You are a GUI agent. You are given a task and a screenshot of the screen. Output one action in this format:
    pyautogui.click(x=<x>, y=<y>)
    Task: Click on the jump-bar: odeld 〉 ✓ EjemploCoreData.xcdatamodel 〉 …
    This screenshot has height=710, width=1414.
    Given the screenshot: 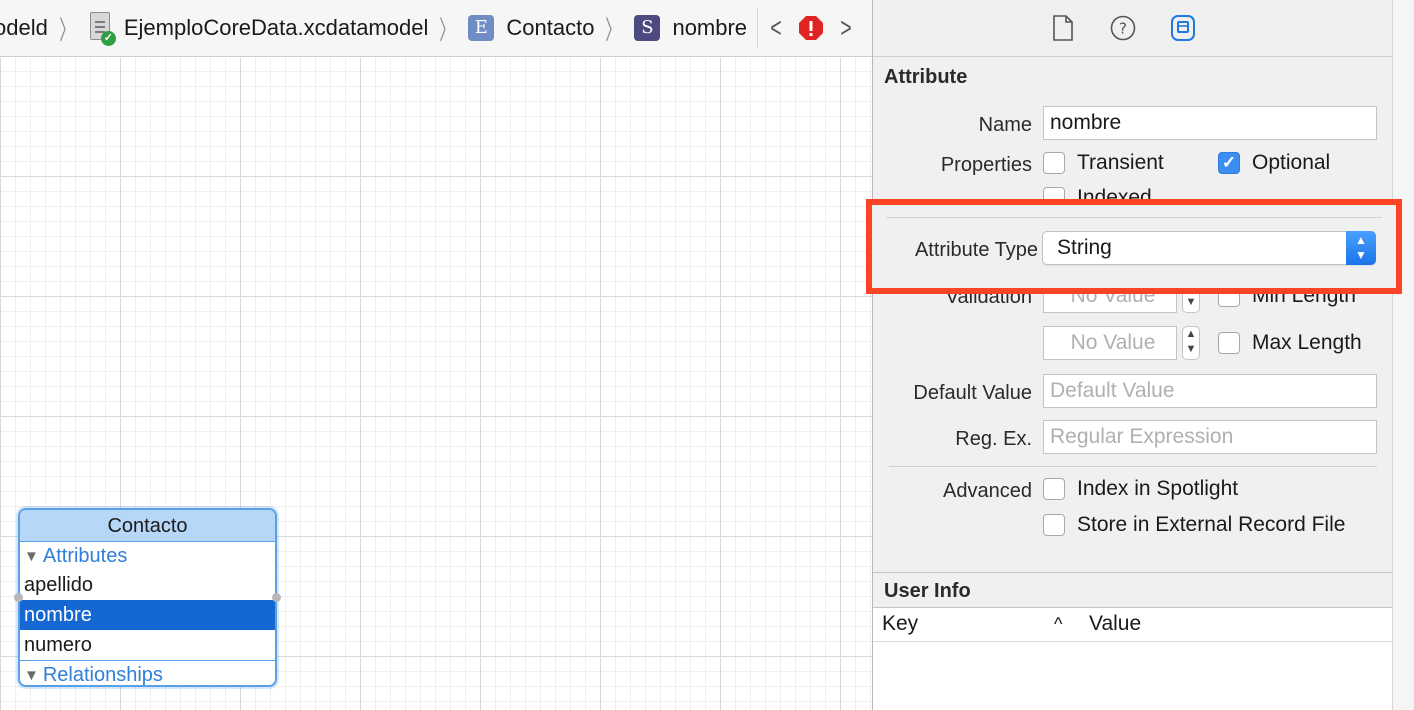 What is the action you would take?
    pyautogui.click(x=436, y=28)
    